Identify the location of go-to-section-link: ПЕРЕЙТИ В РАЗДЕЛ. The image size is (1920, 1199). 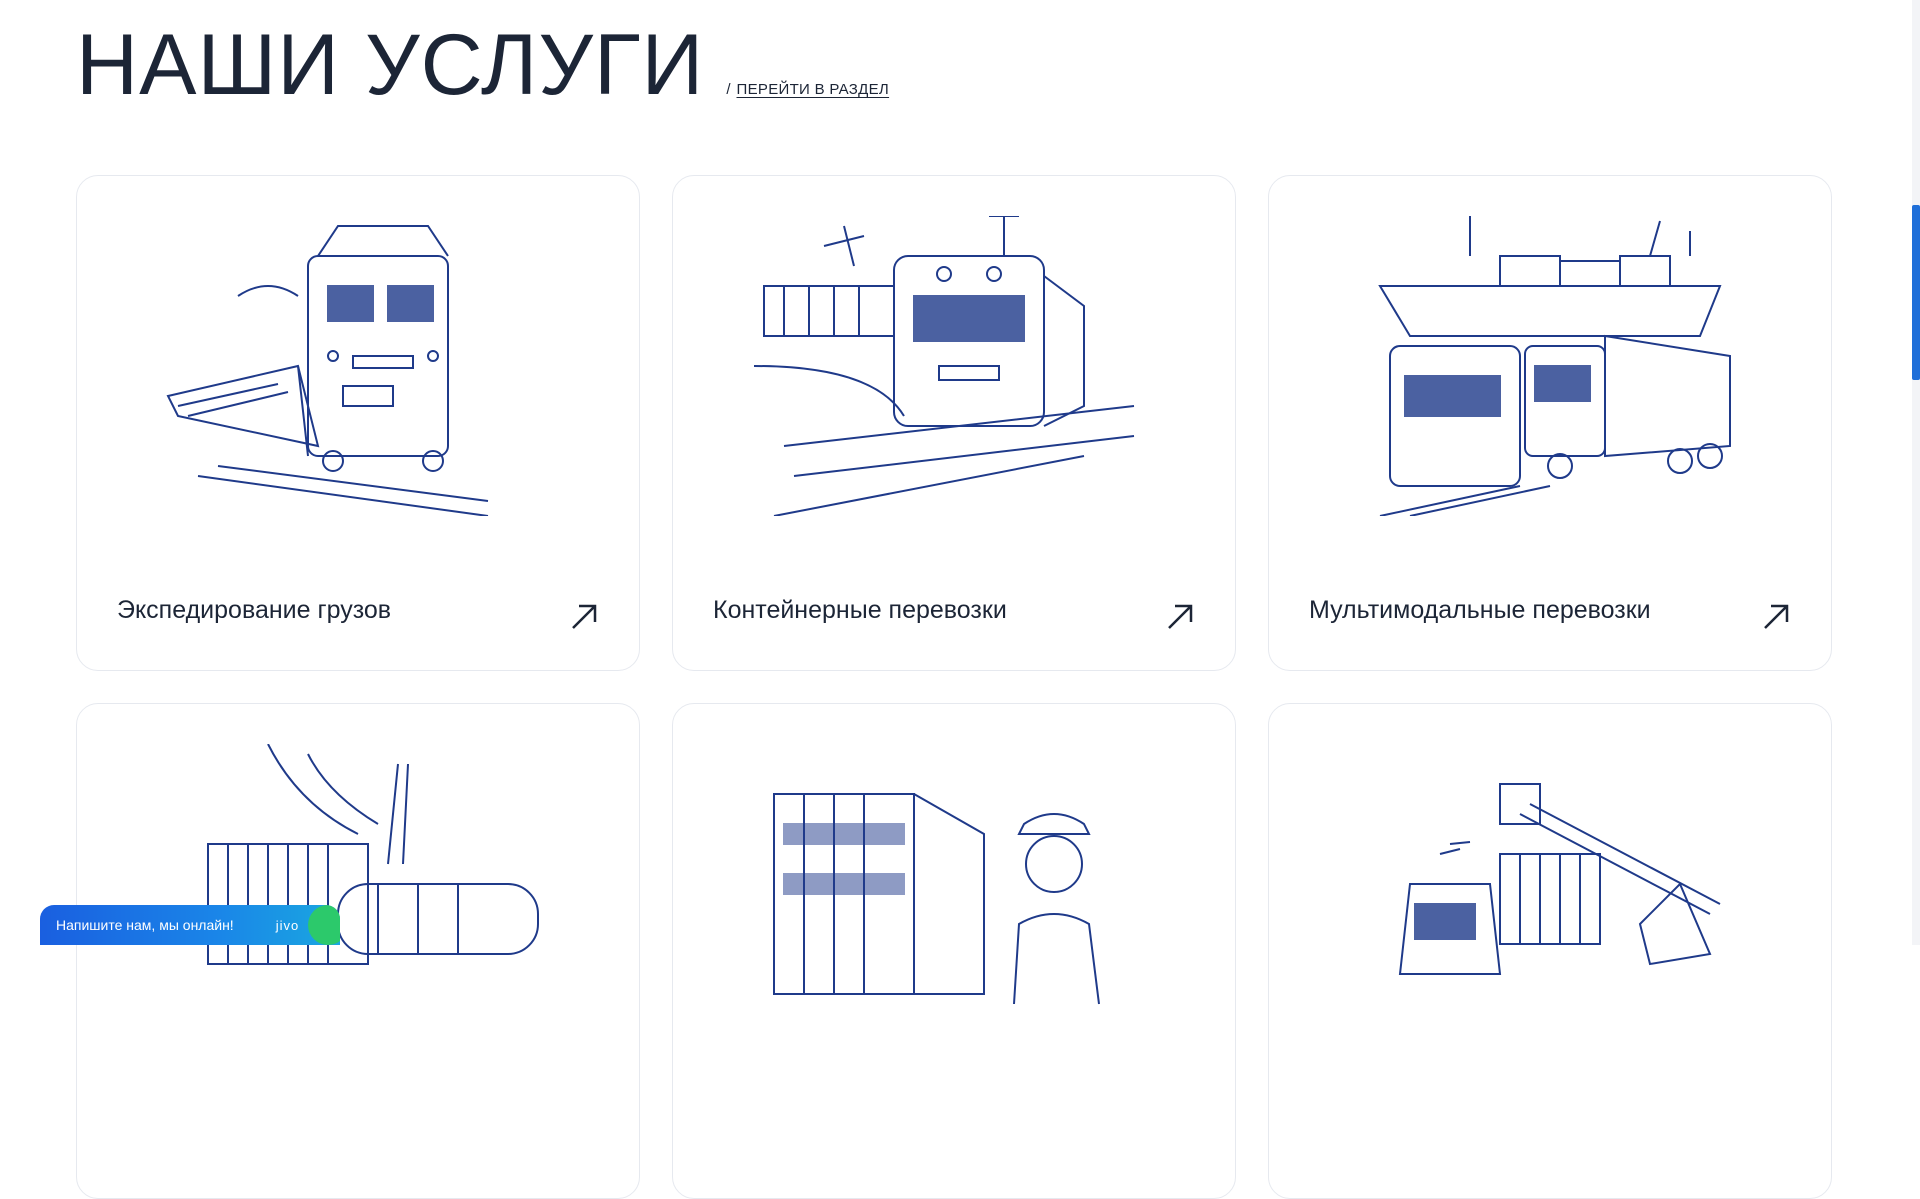
(813, 89).